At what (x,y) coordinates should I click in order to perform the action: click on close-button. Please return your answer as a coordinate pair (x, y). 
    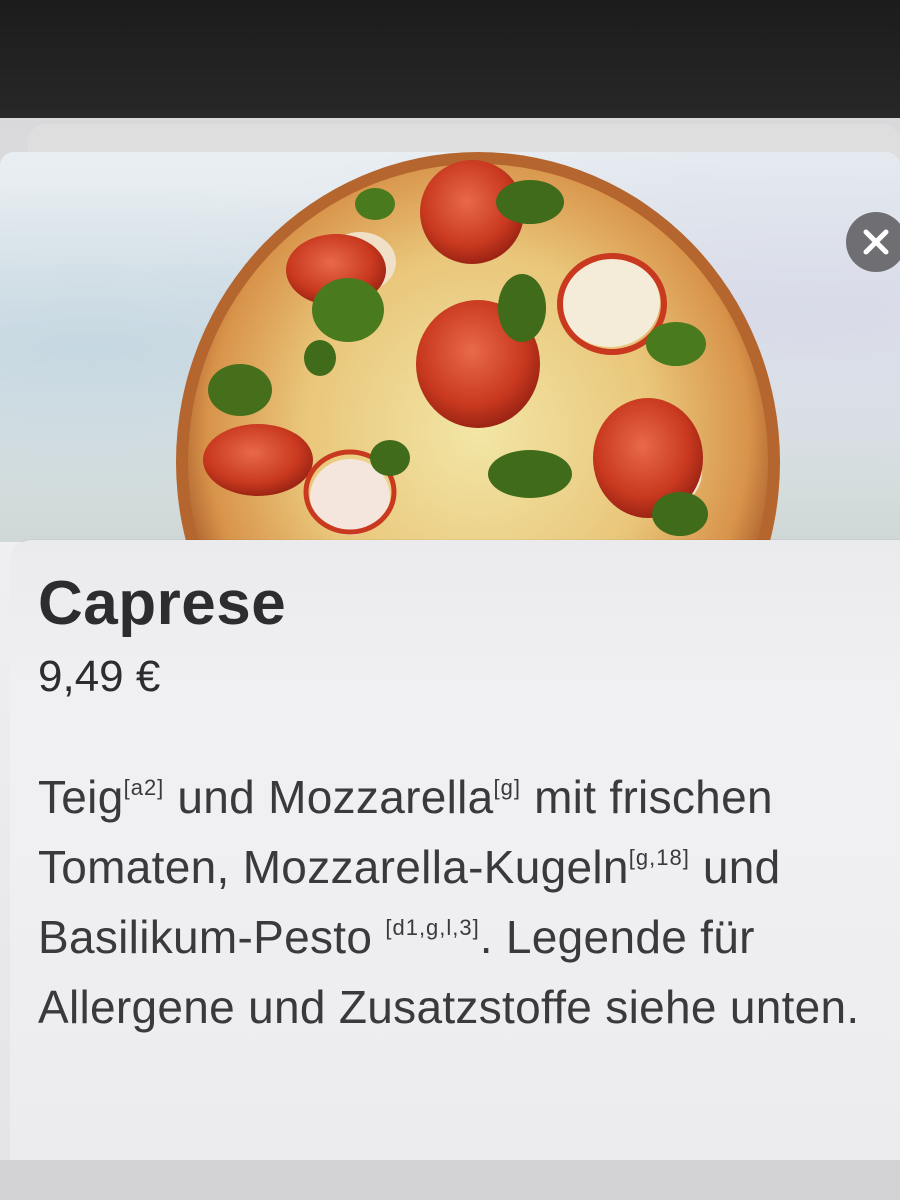
    Looking at the image, I should click on (873, 242).